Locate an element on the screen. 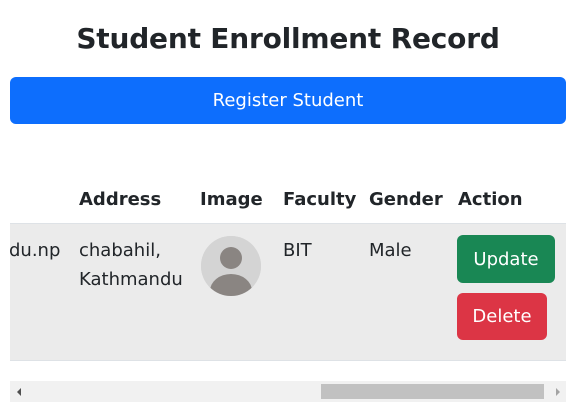 This screenshot has width=576, height=415. address-cell: chabahil, Kathmandu is located at coordinates (131, 265).